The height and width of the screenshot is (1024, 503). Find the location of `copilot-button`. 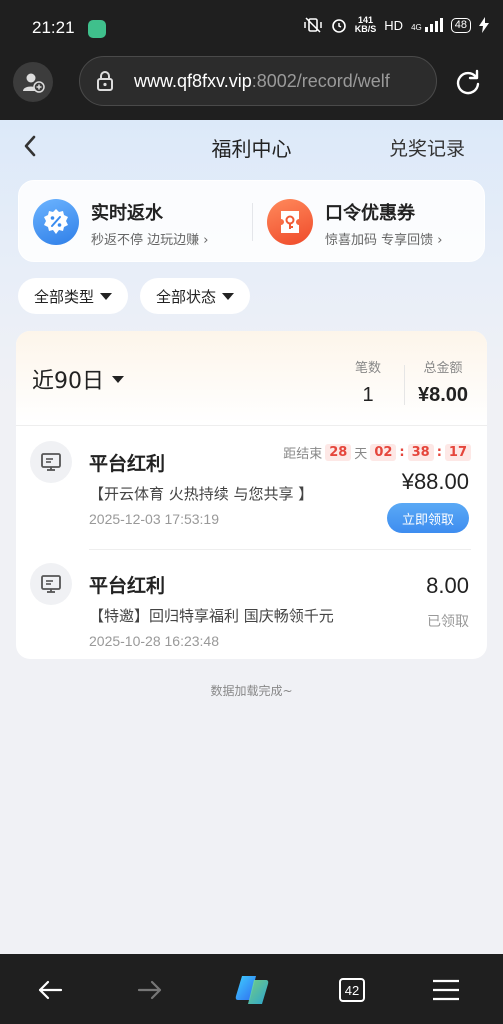

copilot-button is located at coordinates (252, 990).